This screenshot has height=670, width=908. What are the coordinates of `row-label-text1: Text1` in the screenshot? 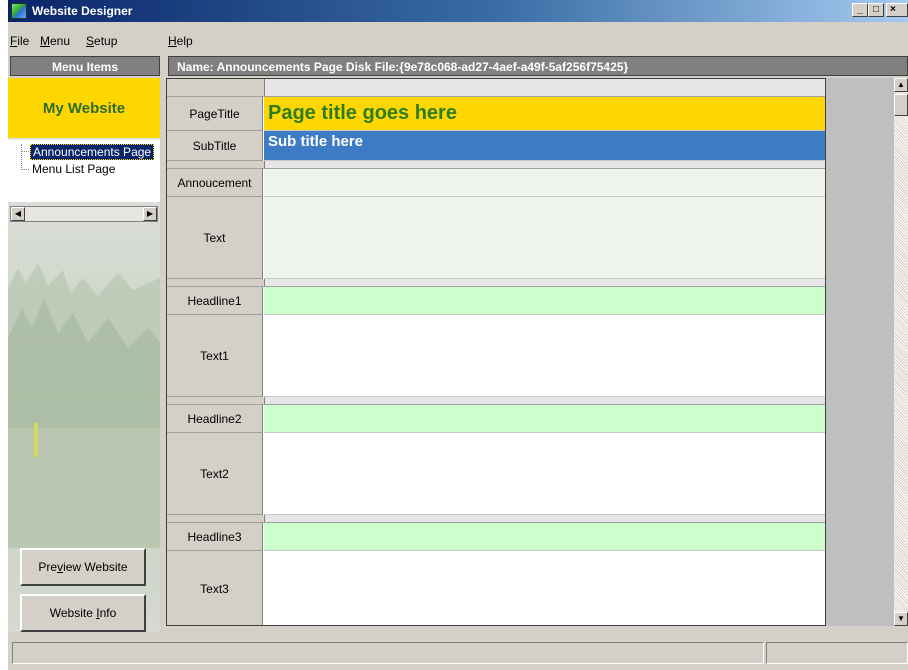 It's located at (215, 356).